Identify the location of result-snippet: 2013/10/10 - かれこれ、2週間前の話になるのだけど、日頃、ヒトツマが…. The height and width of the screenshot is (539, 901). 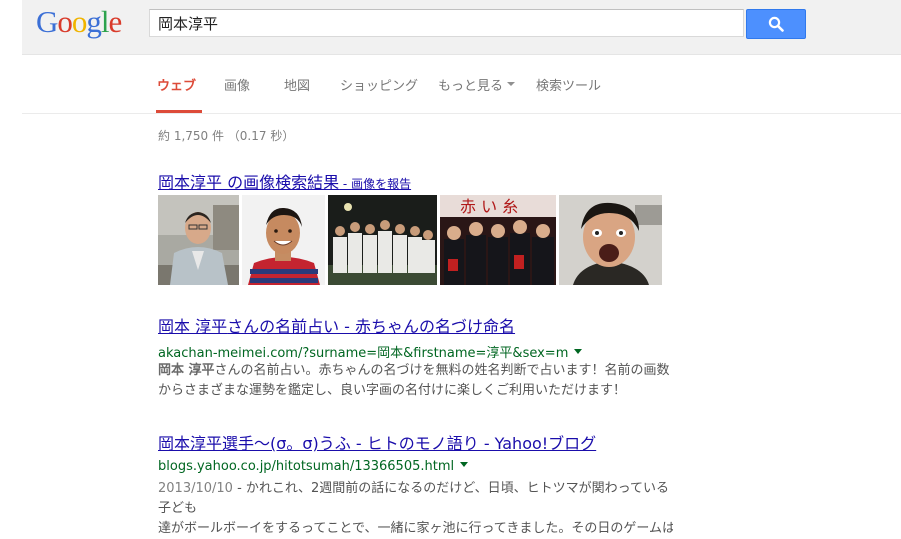
(415, 509).